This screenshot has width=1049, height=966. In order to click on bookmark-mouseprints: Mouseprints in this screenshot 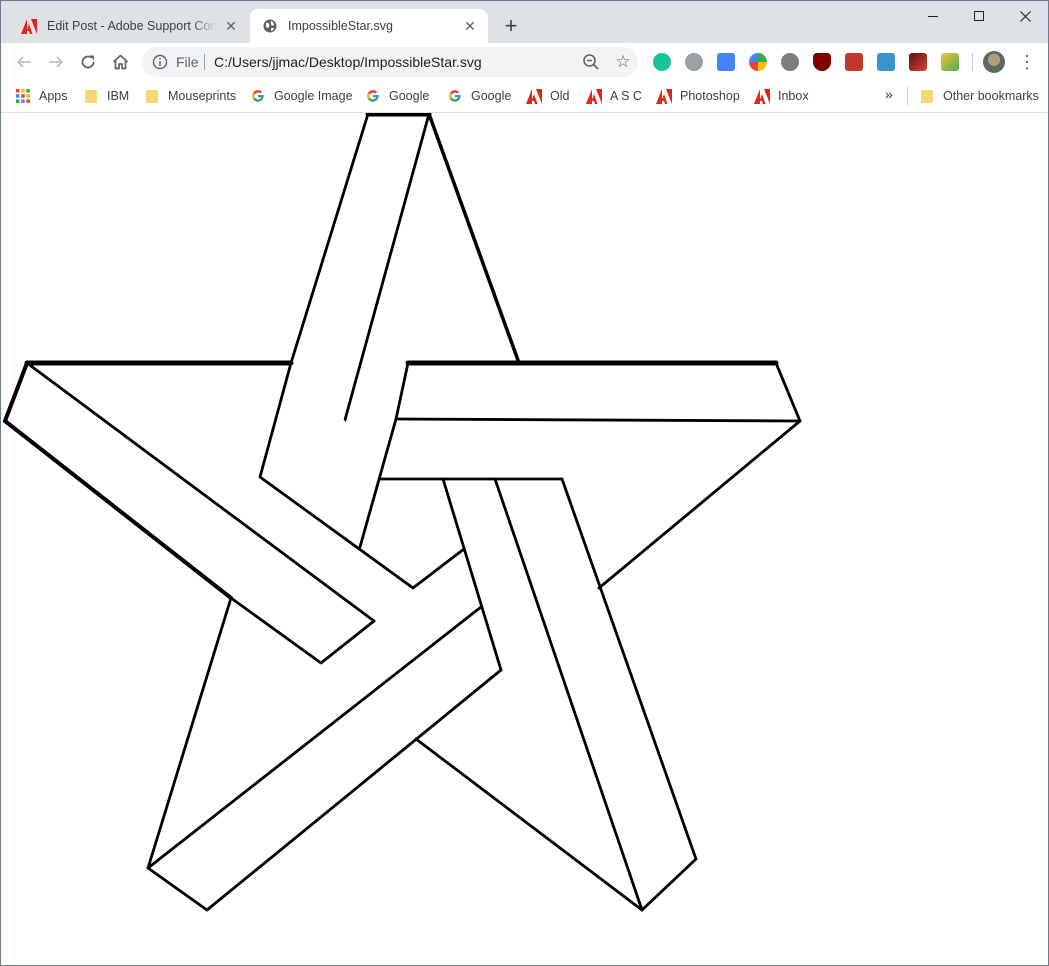, I will do `click(190, 96)`.